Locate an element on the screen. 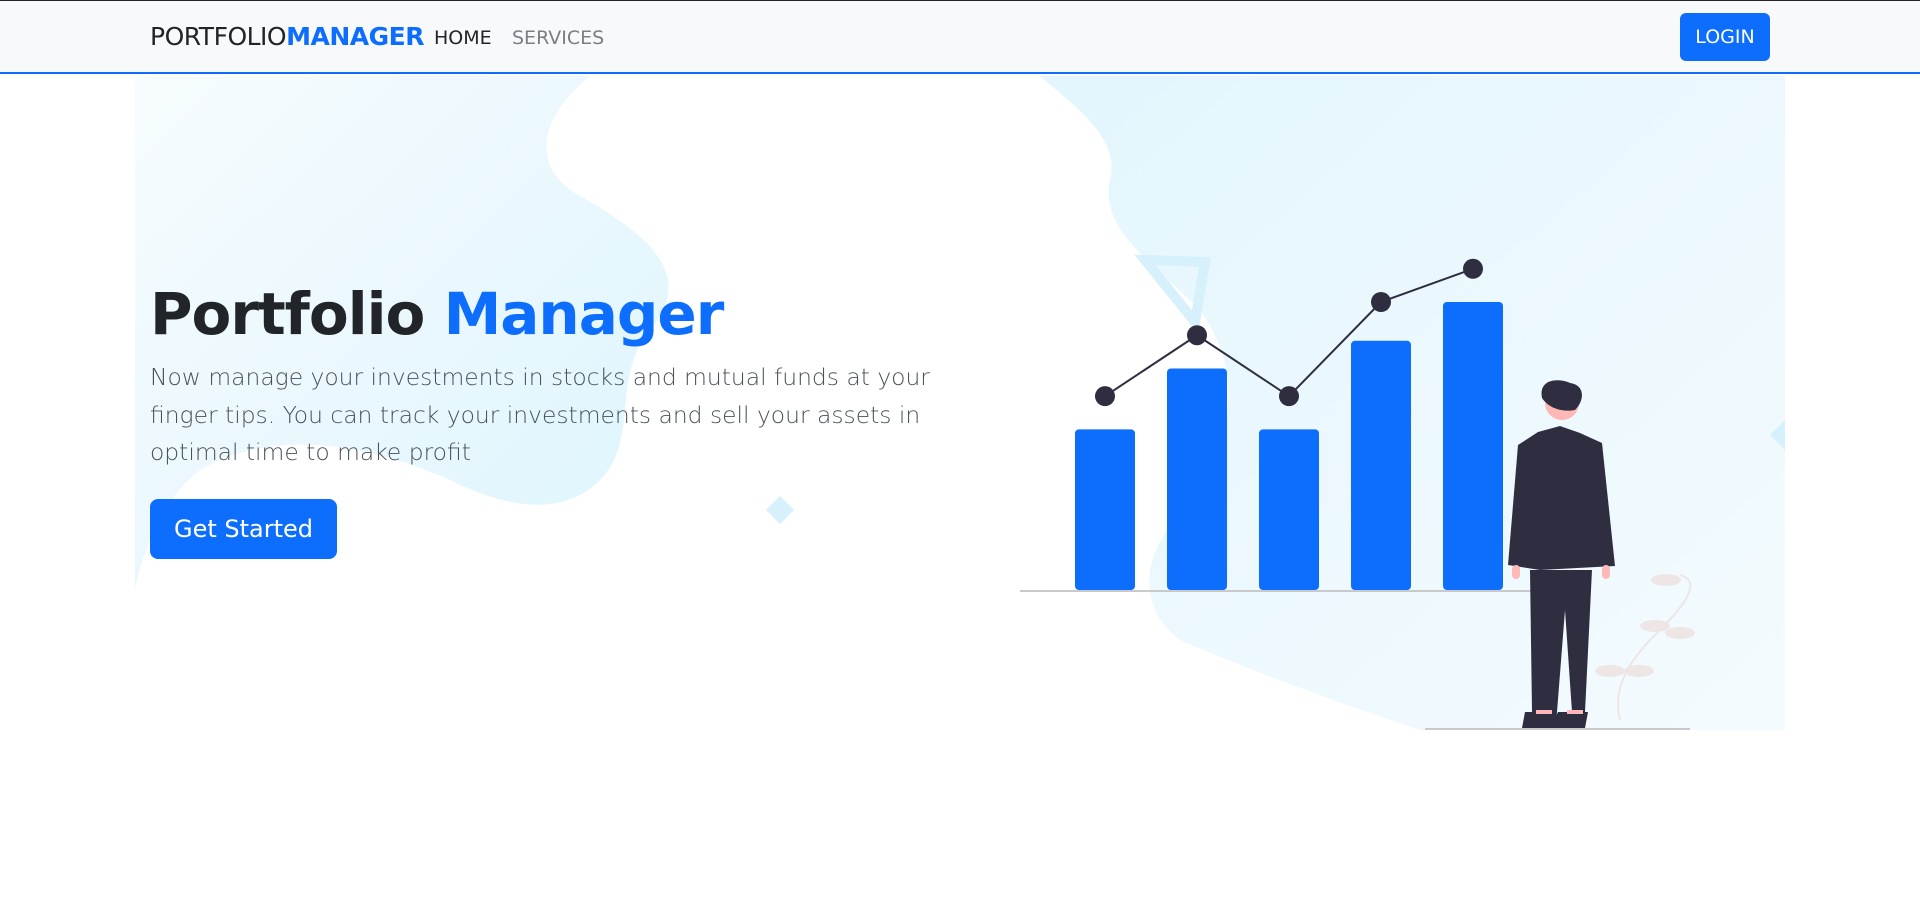 Image resolution: width=1920 pixels, height=897 pixels. person-figure is located at coordinates (1561, 554).